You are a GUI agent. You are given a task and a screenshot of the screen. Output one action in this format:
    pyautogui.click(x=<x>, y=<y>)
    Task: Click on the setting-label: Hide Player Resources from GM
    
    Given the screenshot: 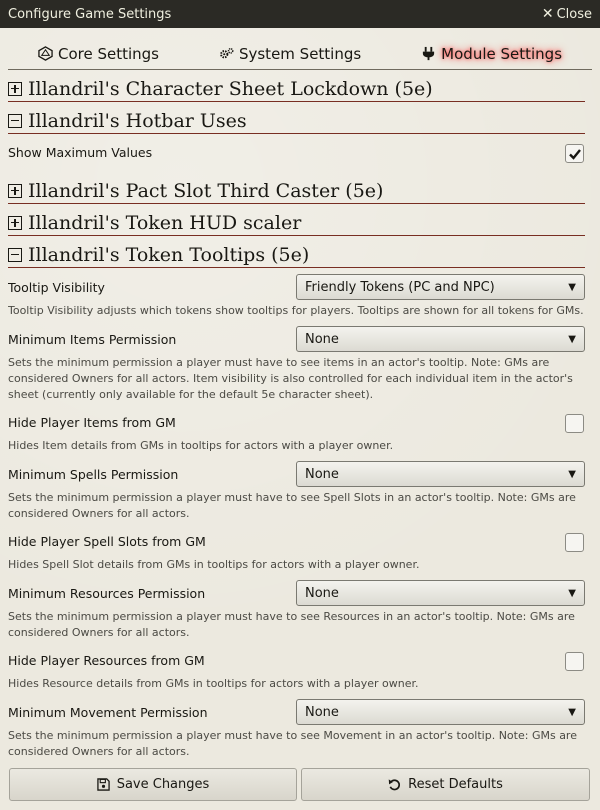 What is the action you would take?
    pyautogui.click(x=106, y=660)
    